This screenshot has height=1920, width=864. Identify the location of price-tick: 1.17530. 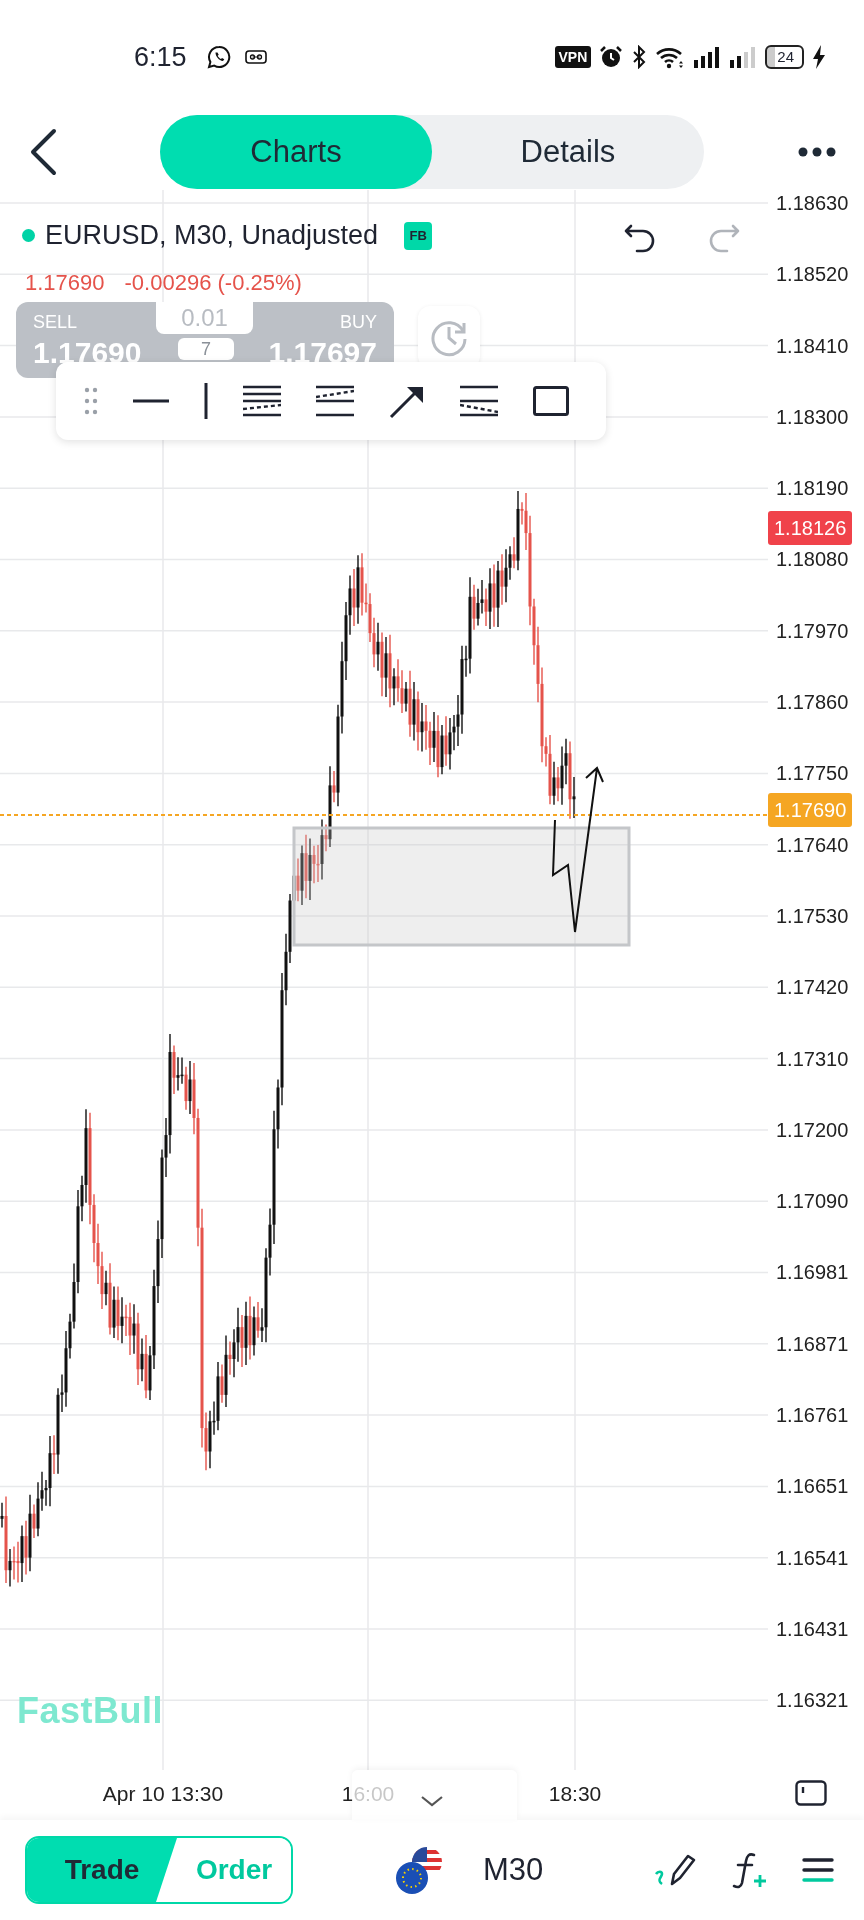
(813, 915).